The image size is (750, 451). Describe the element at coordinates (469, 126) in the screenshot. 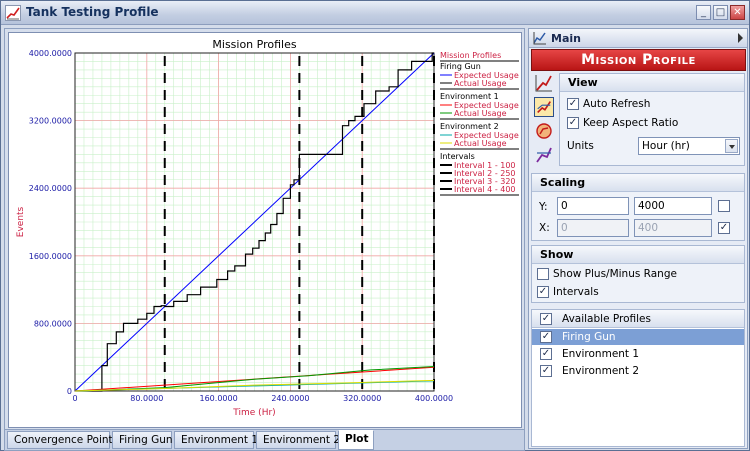

I see `legend-group-name: Environment 2` at that location.